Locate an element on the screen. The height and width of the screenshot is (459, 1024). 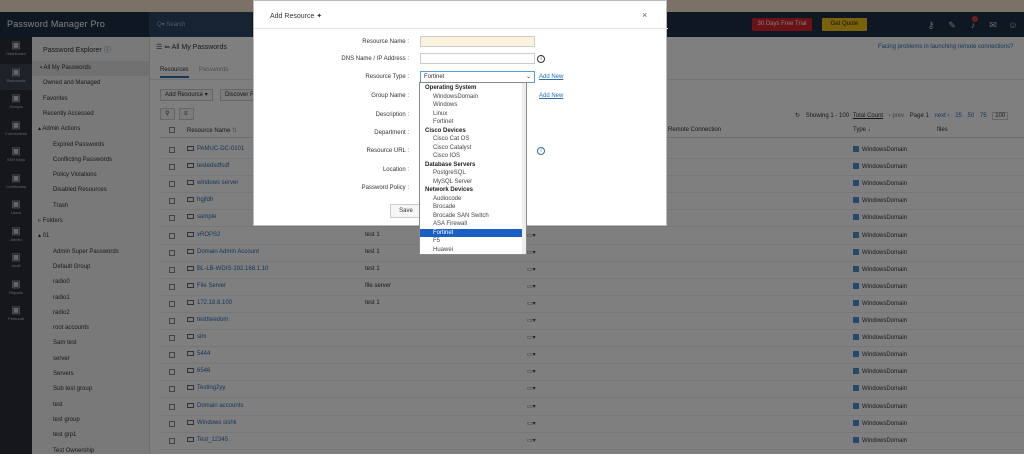
dropdown-option: F5 is located at coordinates (473, 241).